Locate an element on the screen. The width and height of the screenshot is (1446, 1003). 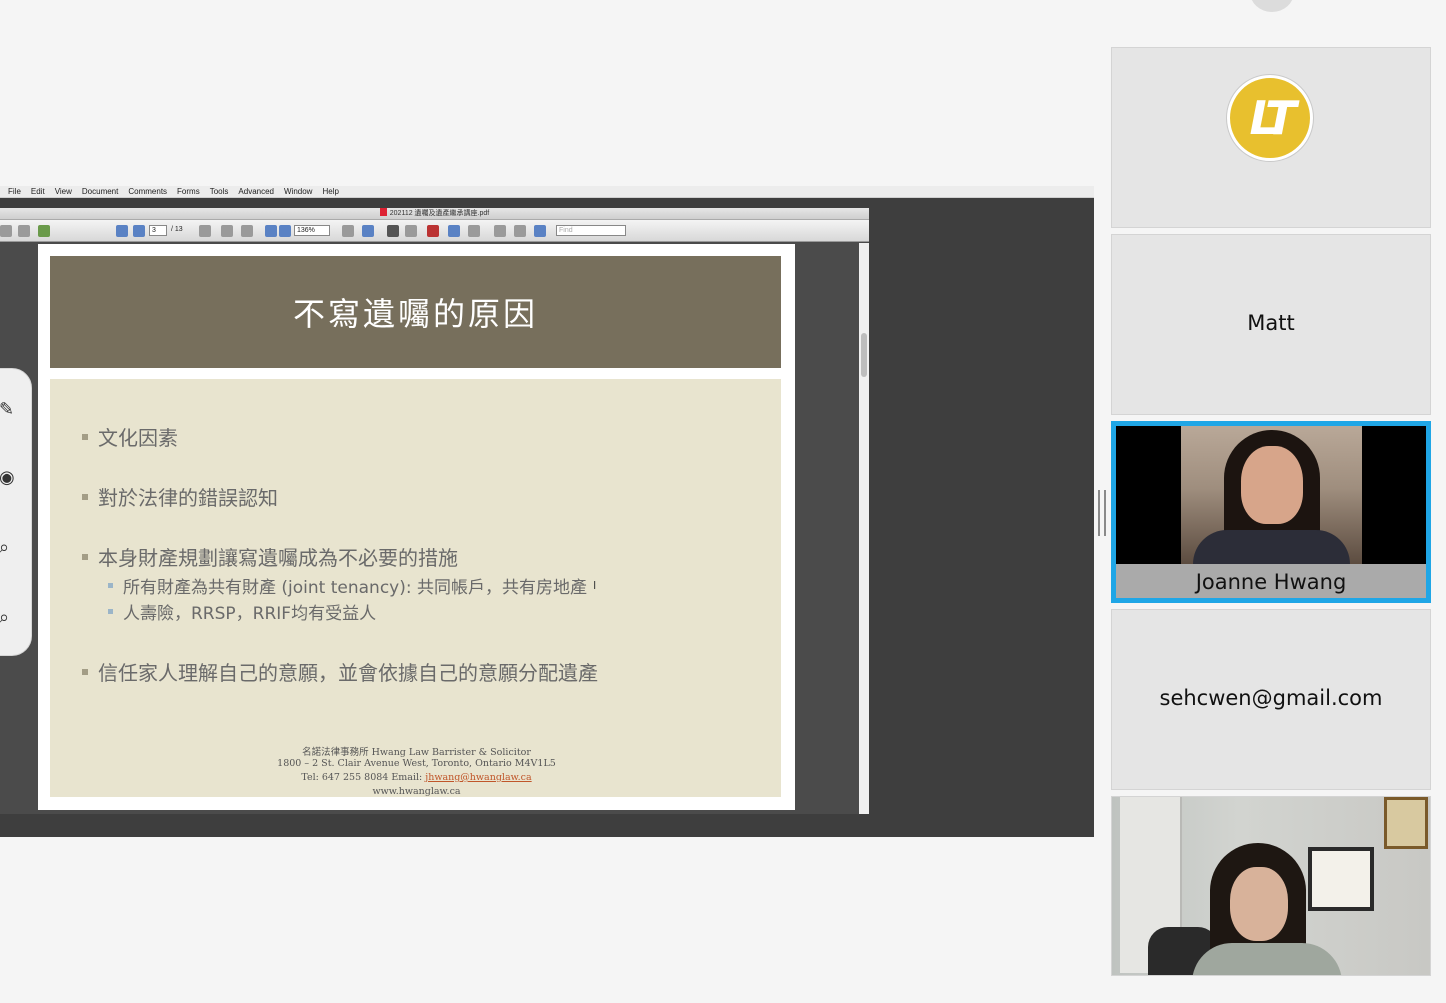
bullet-item: 文化因素 is located at coordinates (130, 436).